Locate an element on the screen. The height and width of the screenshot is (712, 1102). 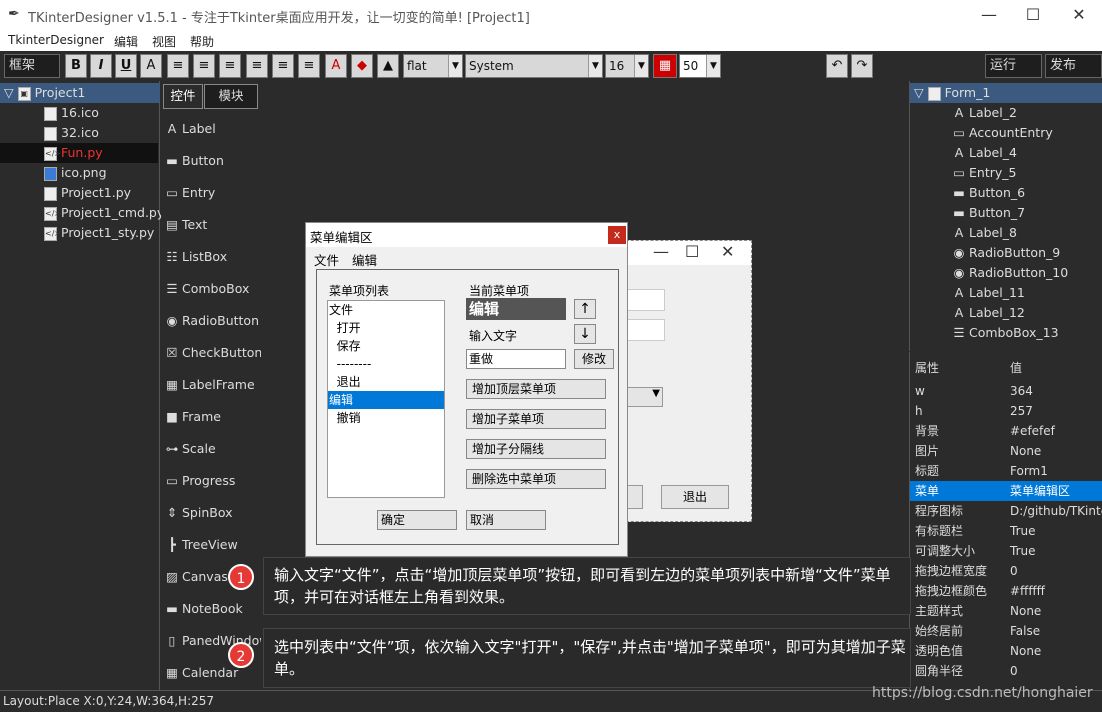
prop-row: 主题样式 None is located at coordinates (1006, 611).